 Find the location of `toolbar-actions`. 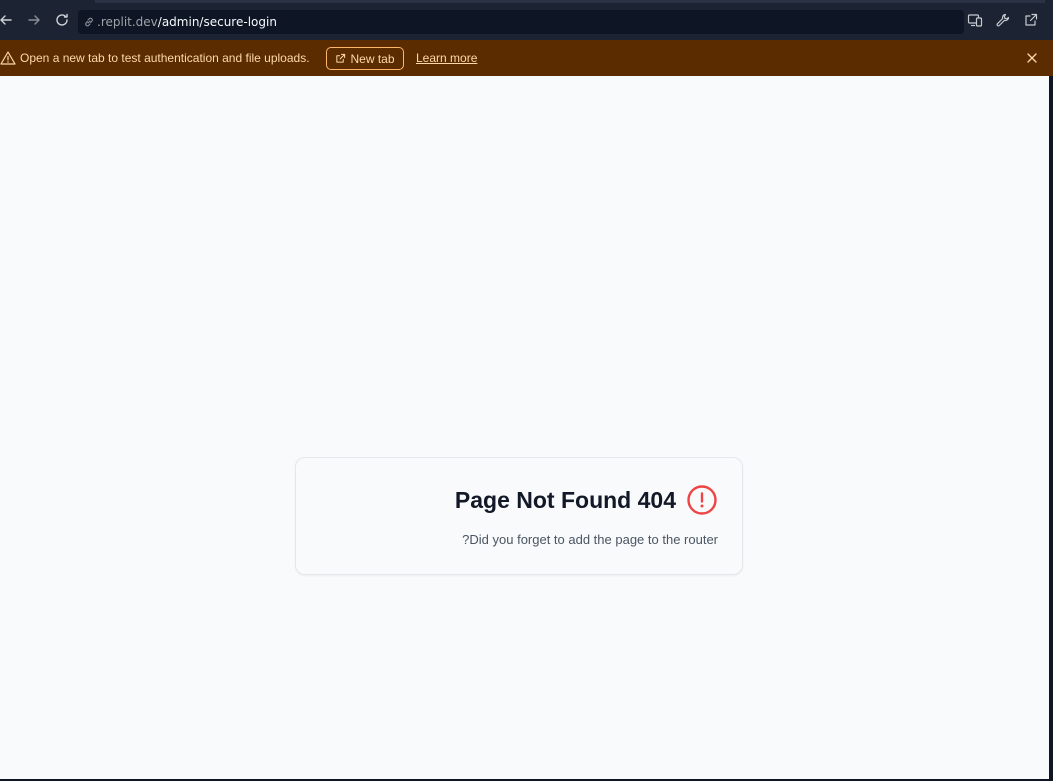

toolbar-actions is located at coordinates (1003, 20).